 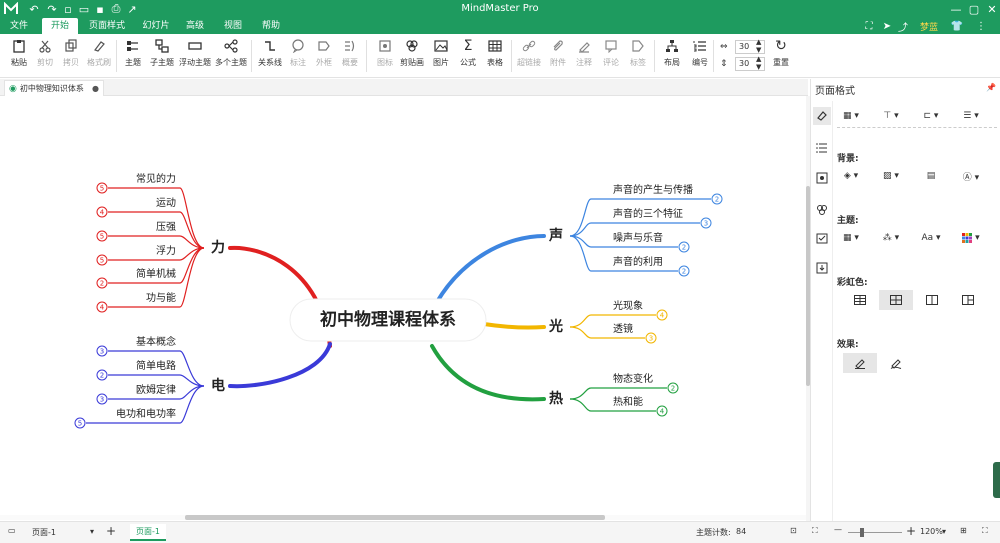 I want to click on font-icon: Aa ▾, so click(x=931, y=238).